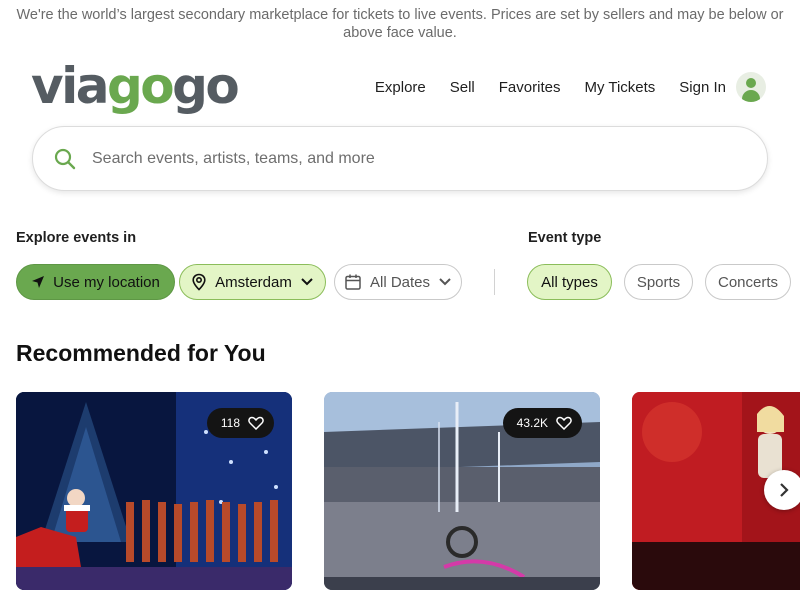 Image resolution: width=800 pixels, height=600 pixels. Describe the element at coordinates (76, 238) in the screenshot. I see `explore-events-label: Explore events in` at that location.